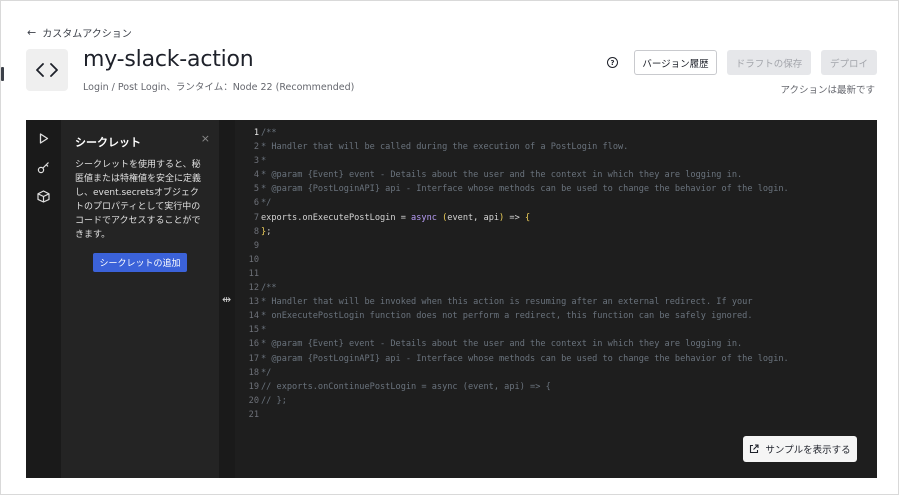 The width and height of the screenshot is (899, 495). What do you see at coordinates (473, 217) in the screenshot?
I see `code-token: event, api` at bounding box center [473, 217].